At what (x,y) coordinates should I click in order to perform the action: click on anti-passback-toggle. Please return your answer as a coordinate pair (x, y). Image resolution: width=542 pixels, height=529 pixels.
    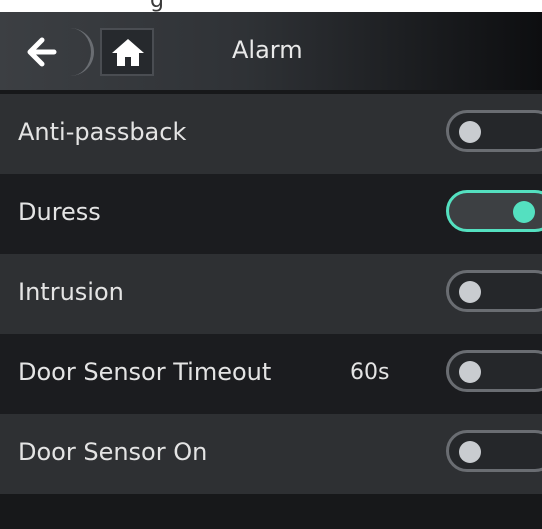
    Looking at the image, I should click on (494, 131).